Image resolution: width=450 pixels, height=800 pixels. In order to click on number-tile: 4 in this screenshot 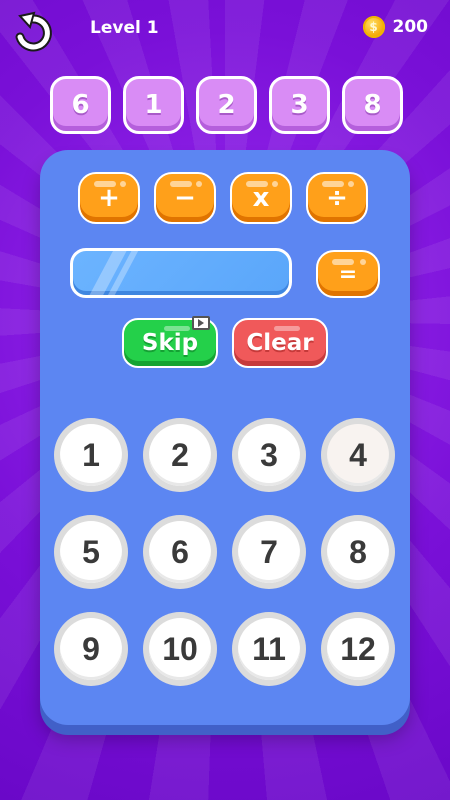, I will do `click(358, 455)`.